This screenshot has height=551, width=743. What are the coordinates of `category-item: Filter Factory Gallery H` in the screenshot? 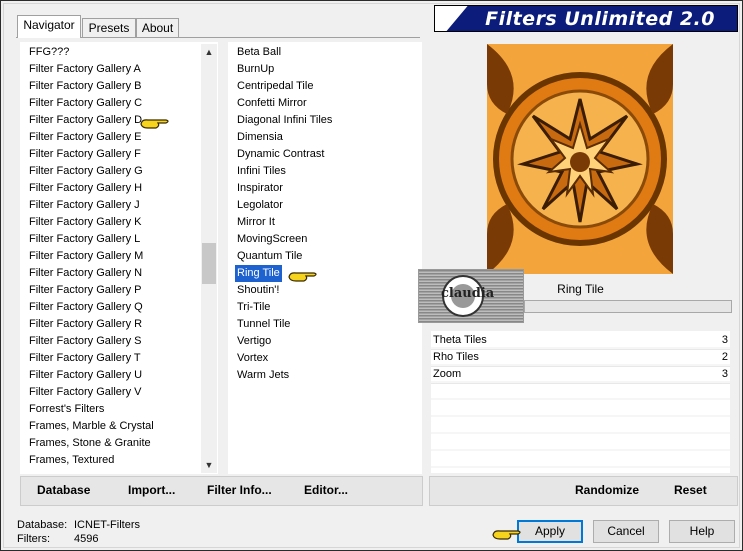 It's located at (115, 188).